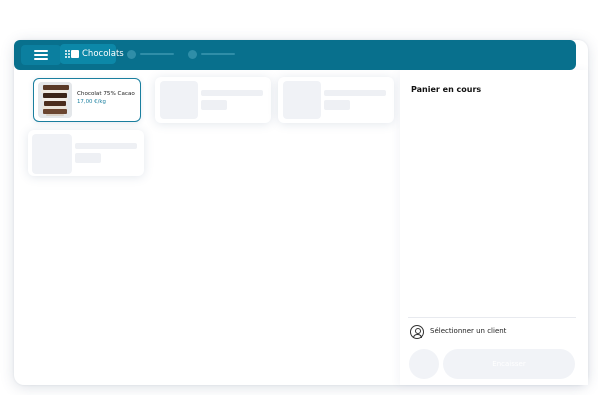  Describe the element at coordinates (492, 317) in the screenshot. I see `divider` at that location.